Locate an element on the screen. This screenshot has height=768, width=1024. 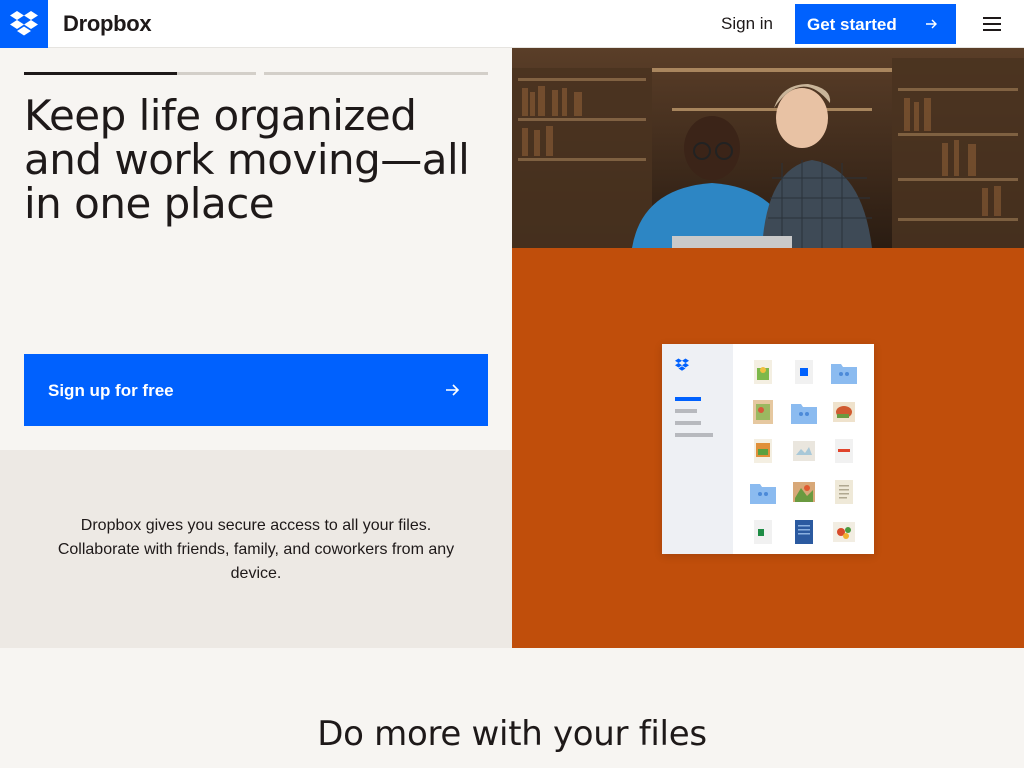
pdf-file-icon is located at coordinates (844, 451).